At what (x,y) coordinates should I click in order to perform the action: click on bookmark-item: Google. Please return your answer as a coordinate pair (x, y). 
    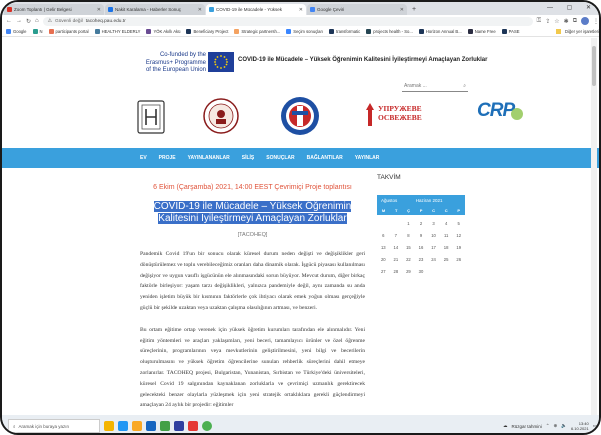
    Looking at the image, I should click on (16, 31).